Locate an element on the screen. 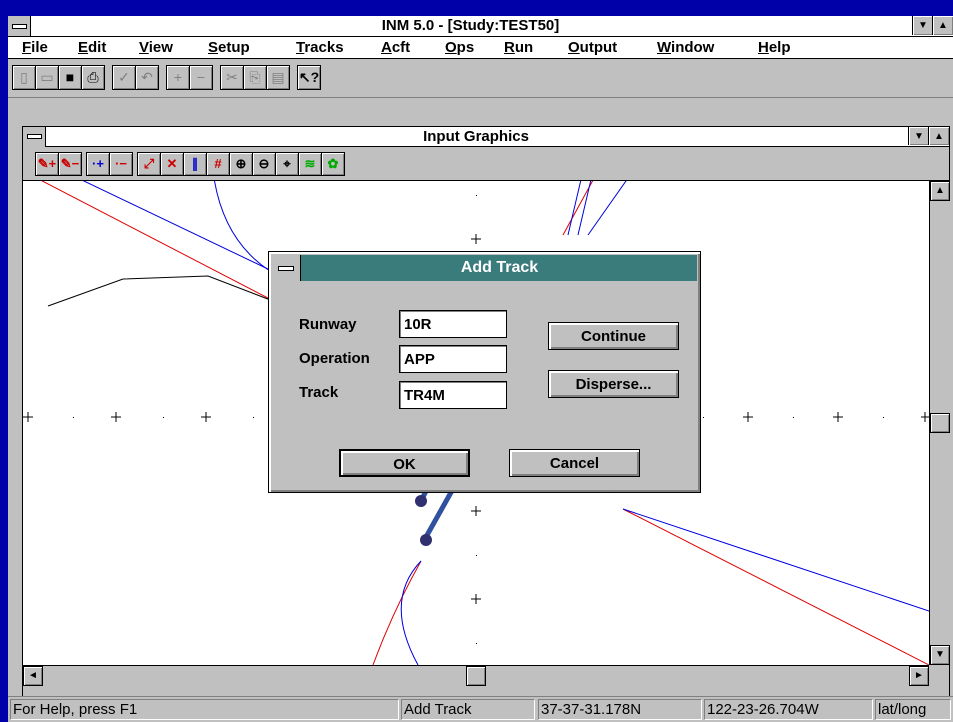 The width and height of the screenshot is (953, 722). track-label: Track is located at coordinates (319, 392).